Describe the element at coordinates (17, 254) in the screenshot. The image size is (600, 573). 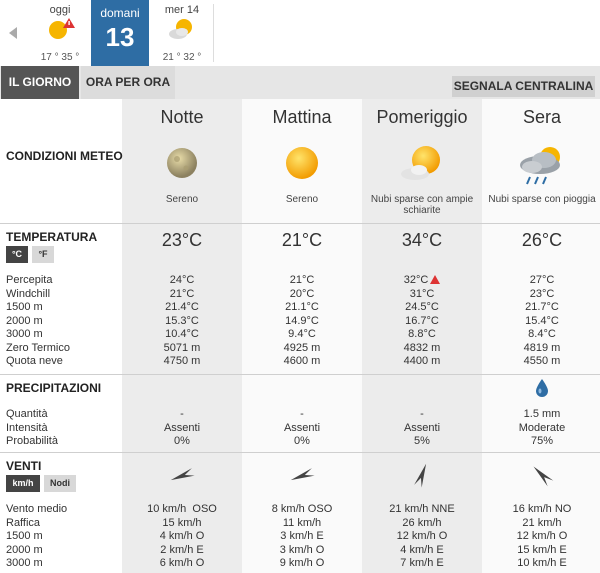
I see `unit-celsius-button: °C` at that location.